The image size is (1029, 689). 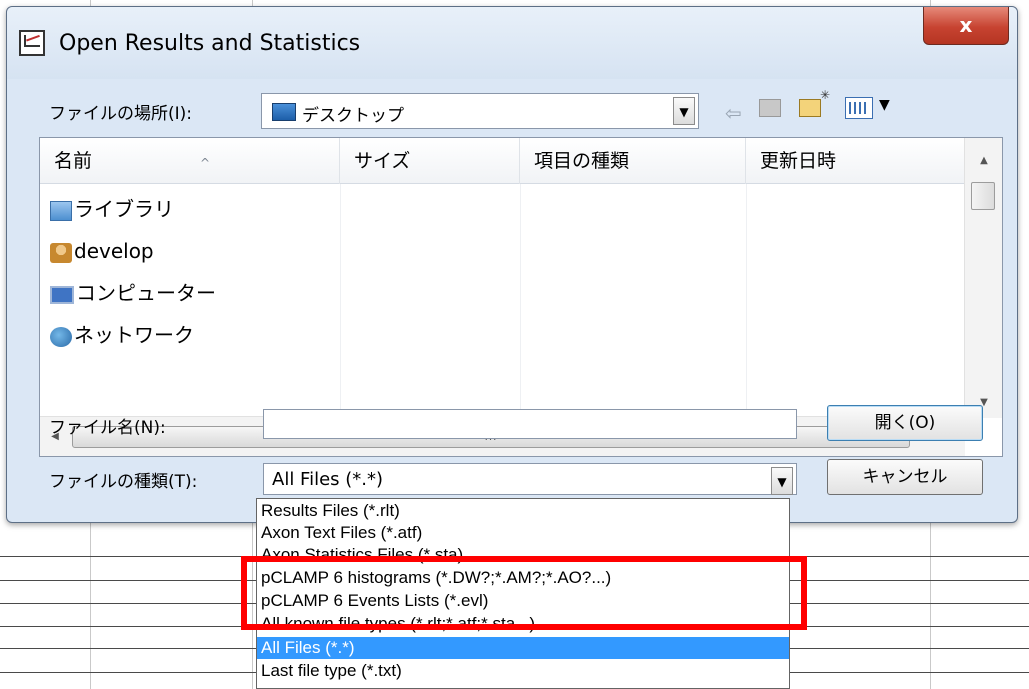 I want to click on library-icon, so click(x=61, y=210).